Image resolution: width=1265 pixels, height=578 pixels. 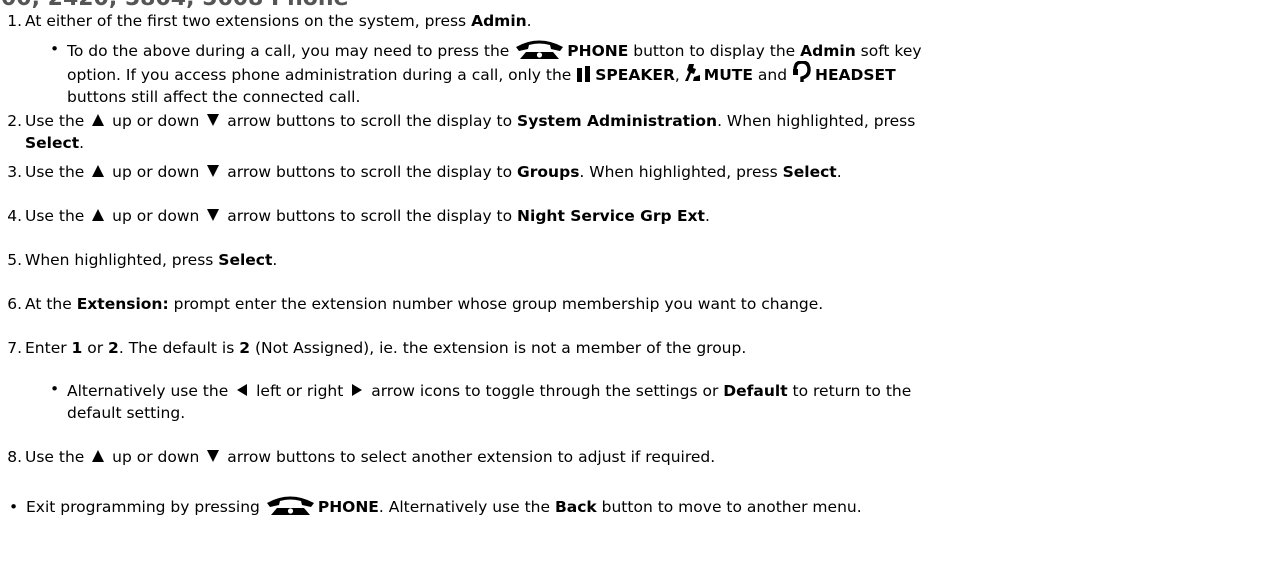 What do you see at coordinates (692, 73) in the screenshot?
I see `mute-icon` at bounding box center [692, 73].